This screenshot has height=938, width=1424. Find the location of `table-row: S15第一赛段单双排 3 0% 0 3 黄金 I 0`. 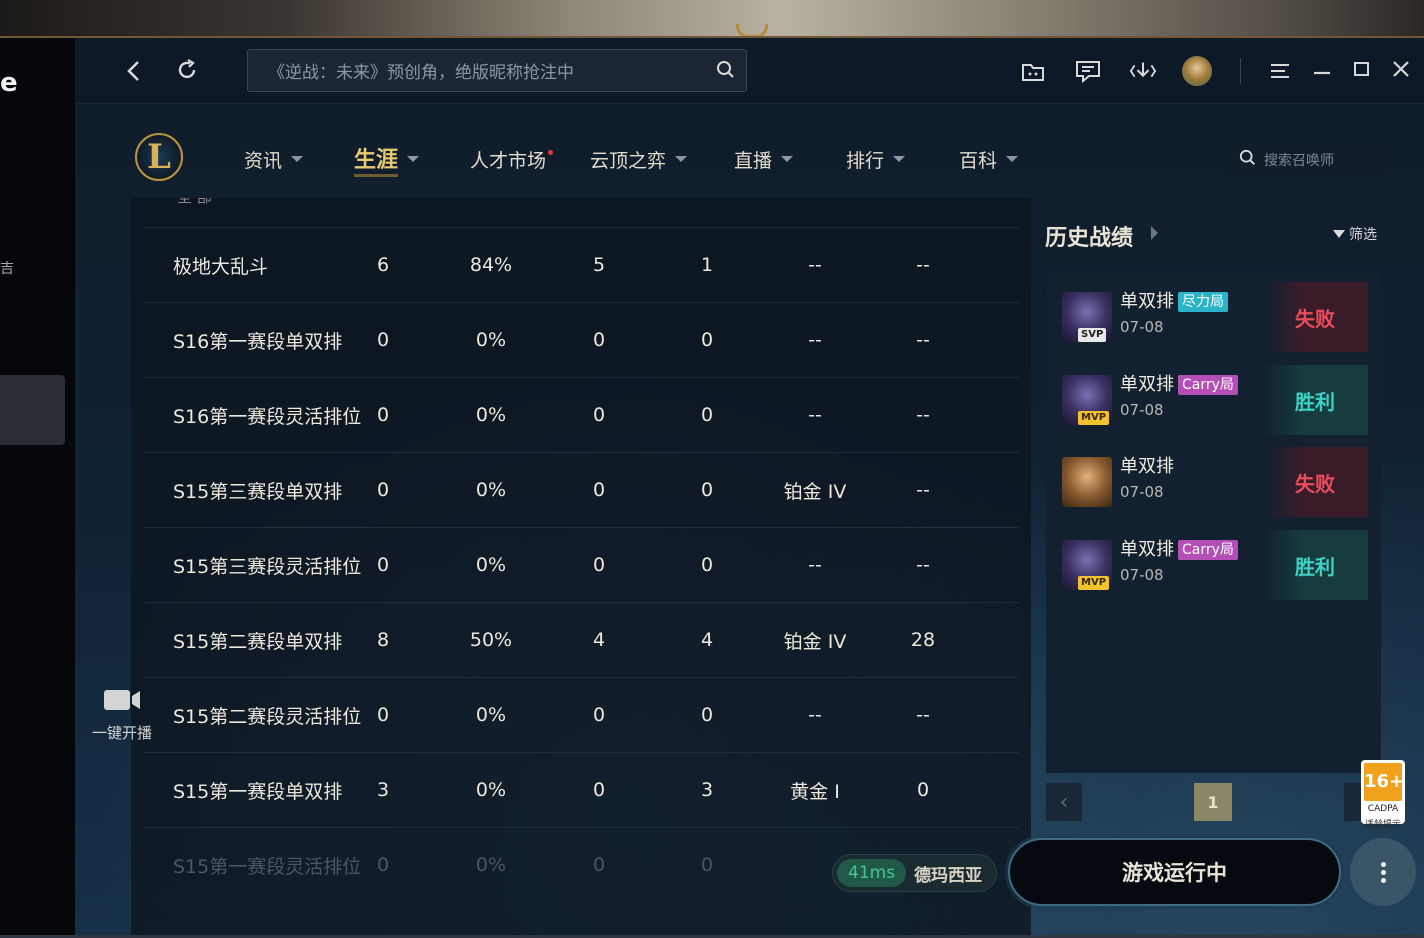

table-row: S15第一赛段单双排 3 0% 0 3 黄金 I 0 is located at coordinates (581, 789).